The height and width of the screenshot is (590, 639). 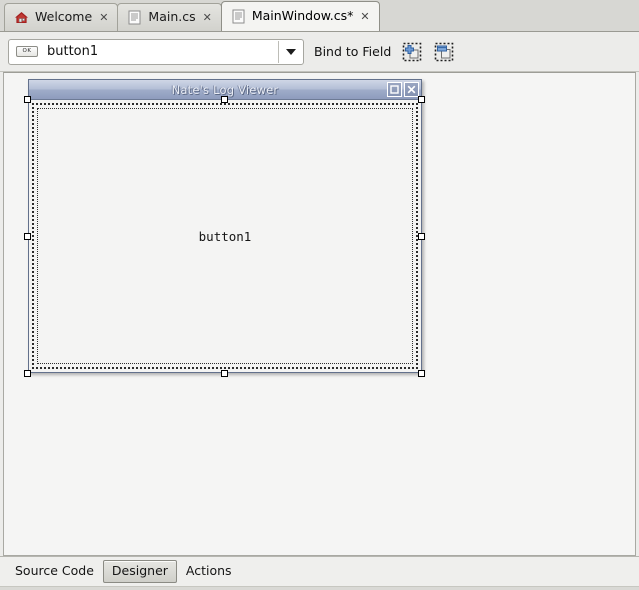 I want to click on resize-handle-middle-left, so click(x=27, y=236).